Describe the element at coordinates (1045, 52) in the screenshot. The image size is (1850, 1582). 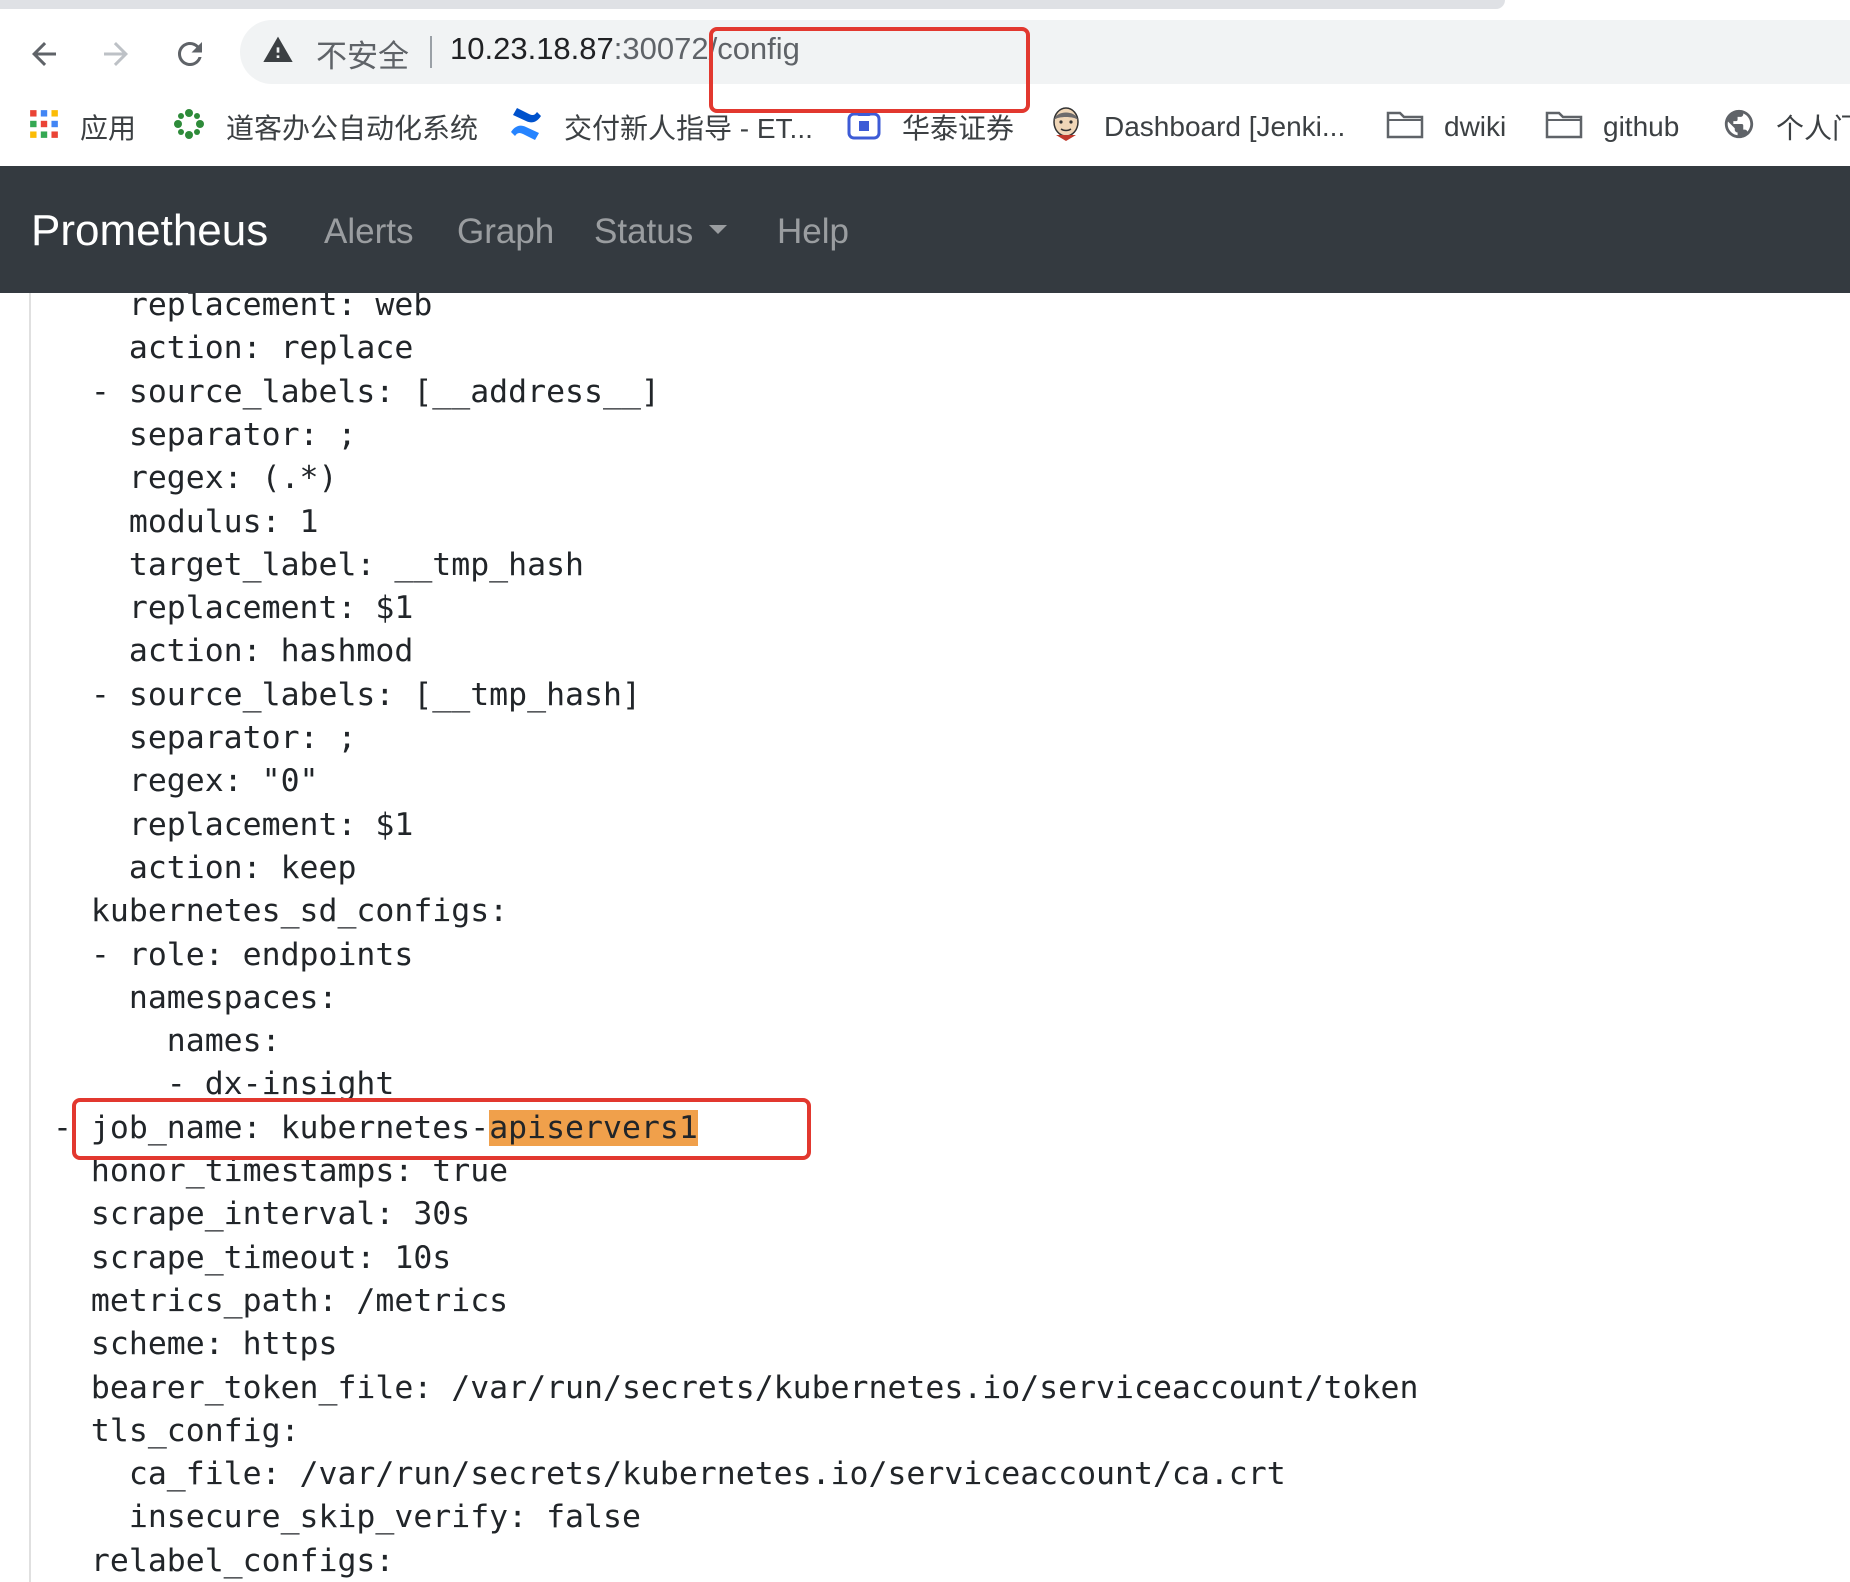
I see `address-bar: 不安全 10.23.18.87:30072/config` at that location.